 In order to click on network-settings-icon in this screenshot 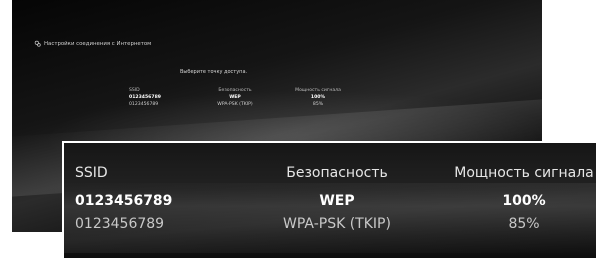, I will do `click(37, 43)`.